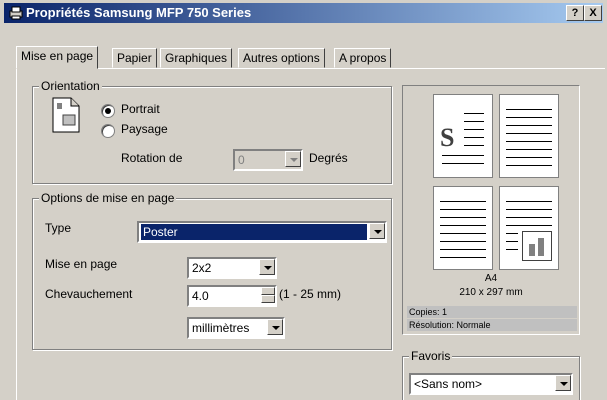 The width and height of the screenshot is (607, 400). What do you see at coordinates (108, 131) in the screenshot?
I see `landscape-radio` at bounding box center [108, 131].